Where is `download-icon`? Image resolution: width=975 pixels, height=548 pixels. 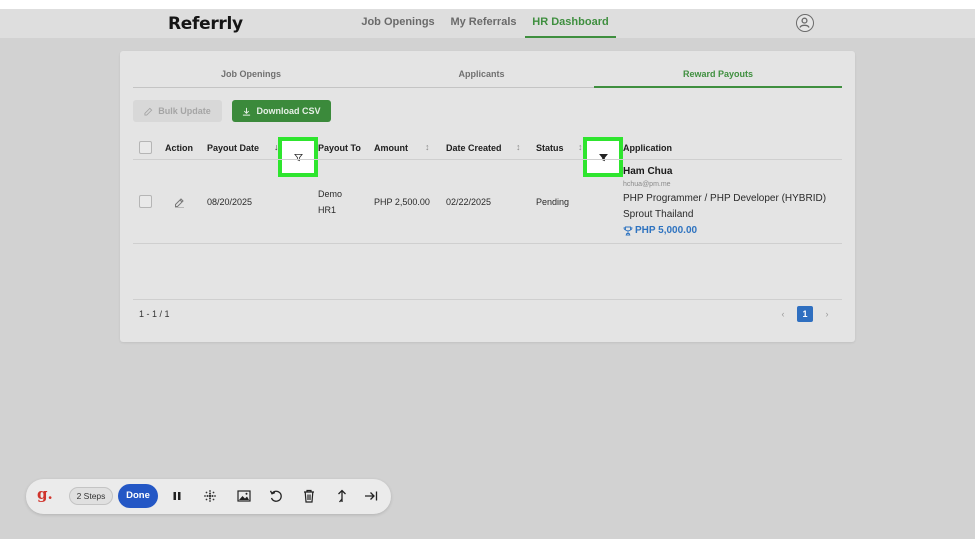
download-icon is located at coordinates (247, 111).